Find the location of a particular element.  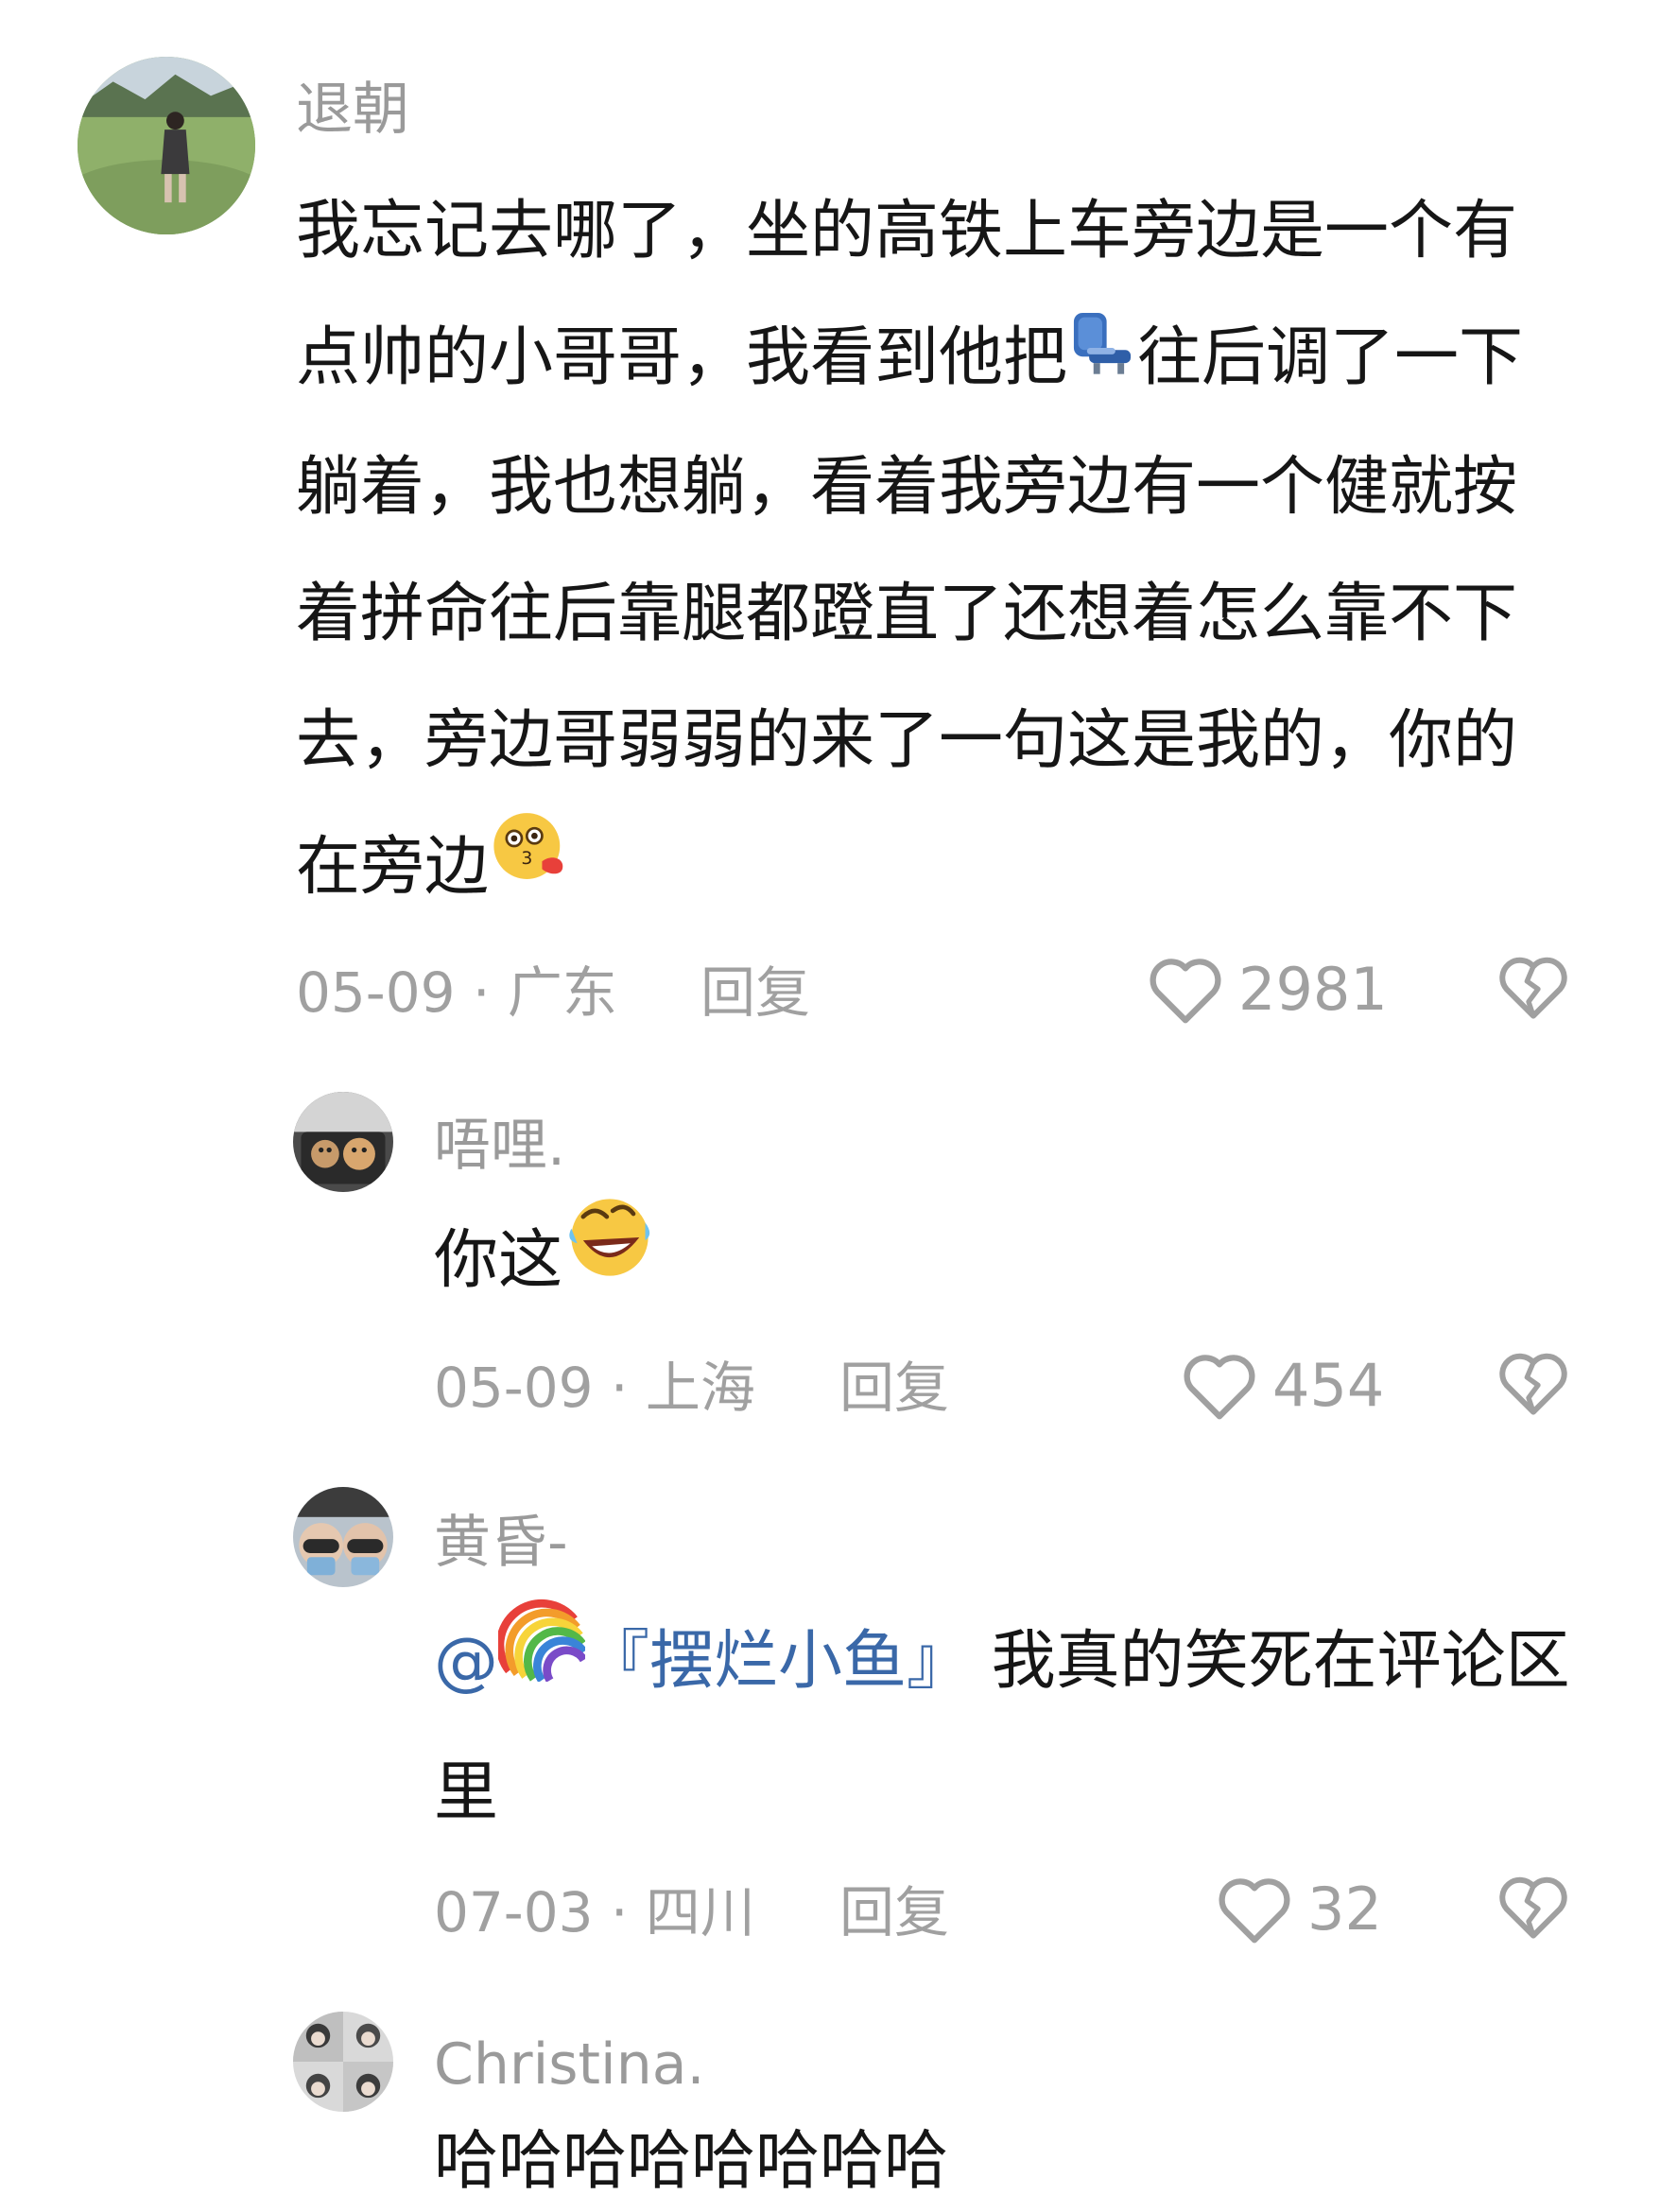

like-count: 454 is located at coordinates (1328, 1385).